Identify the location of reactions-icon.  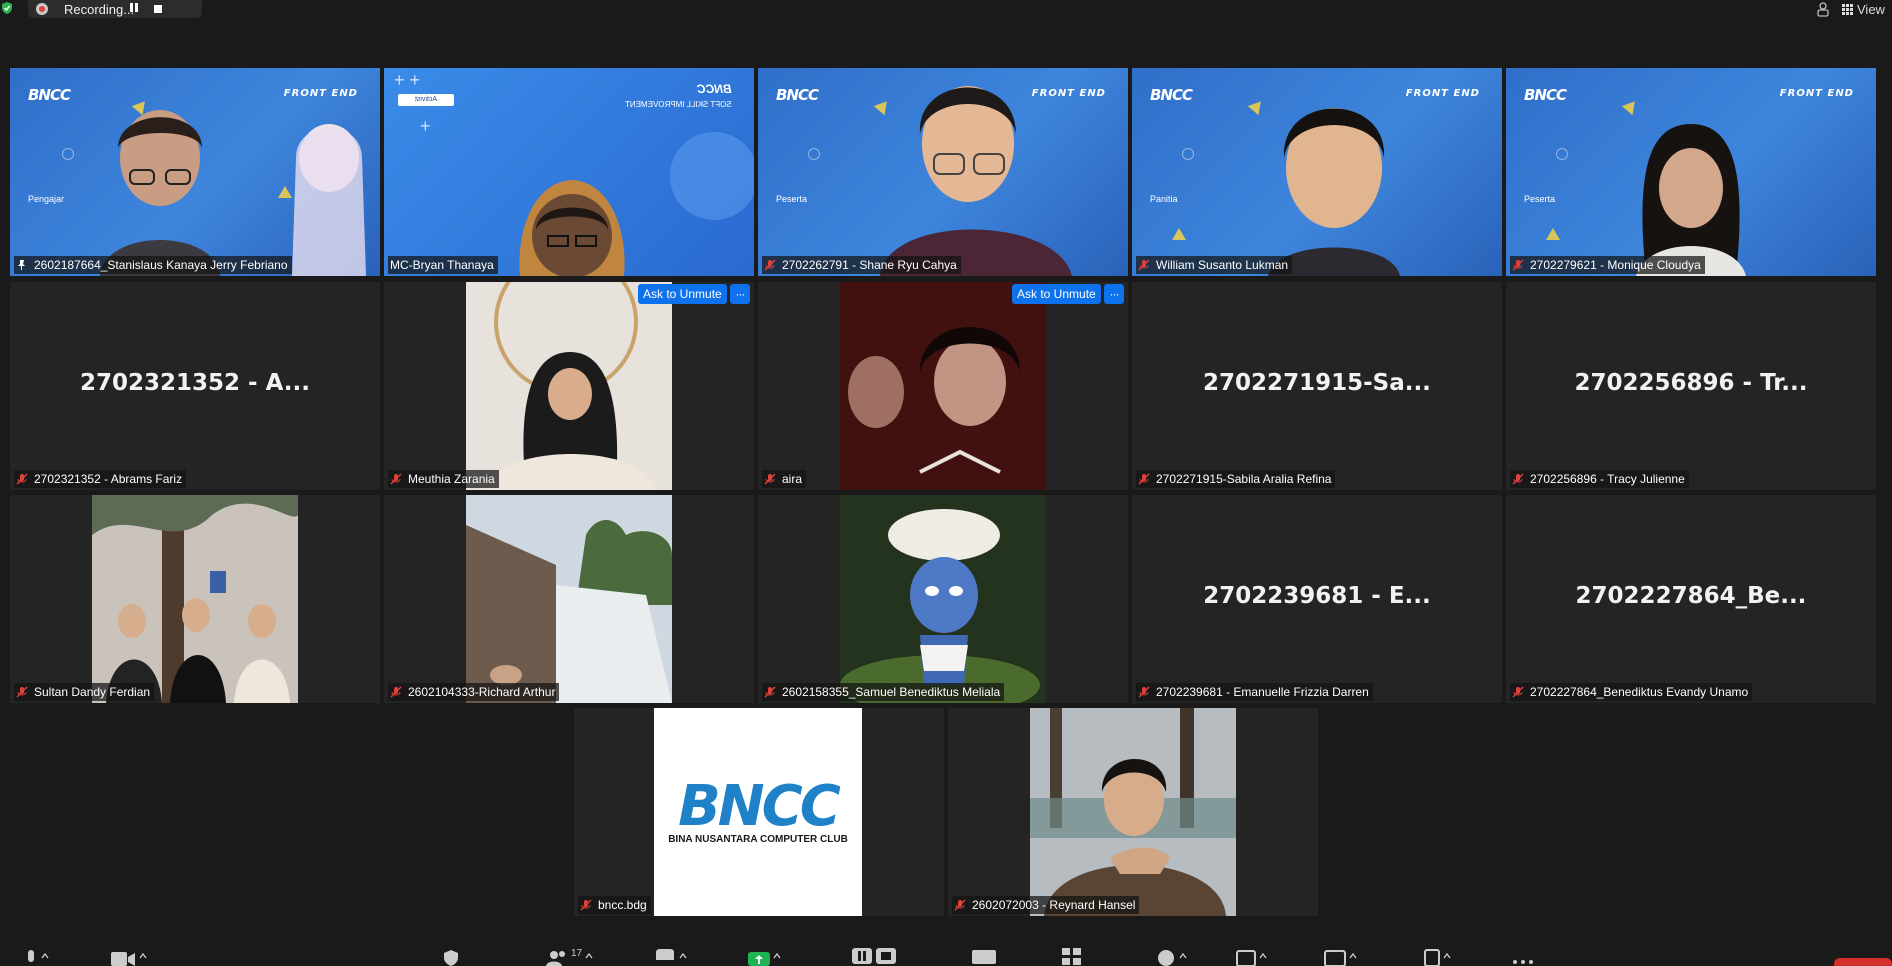
(1166, 958).